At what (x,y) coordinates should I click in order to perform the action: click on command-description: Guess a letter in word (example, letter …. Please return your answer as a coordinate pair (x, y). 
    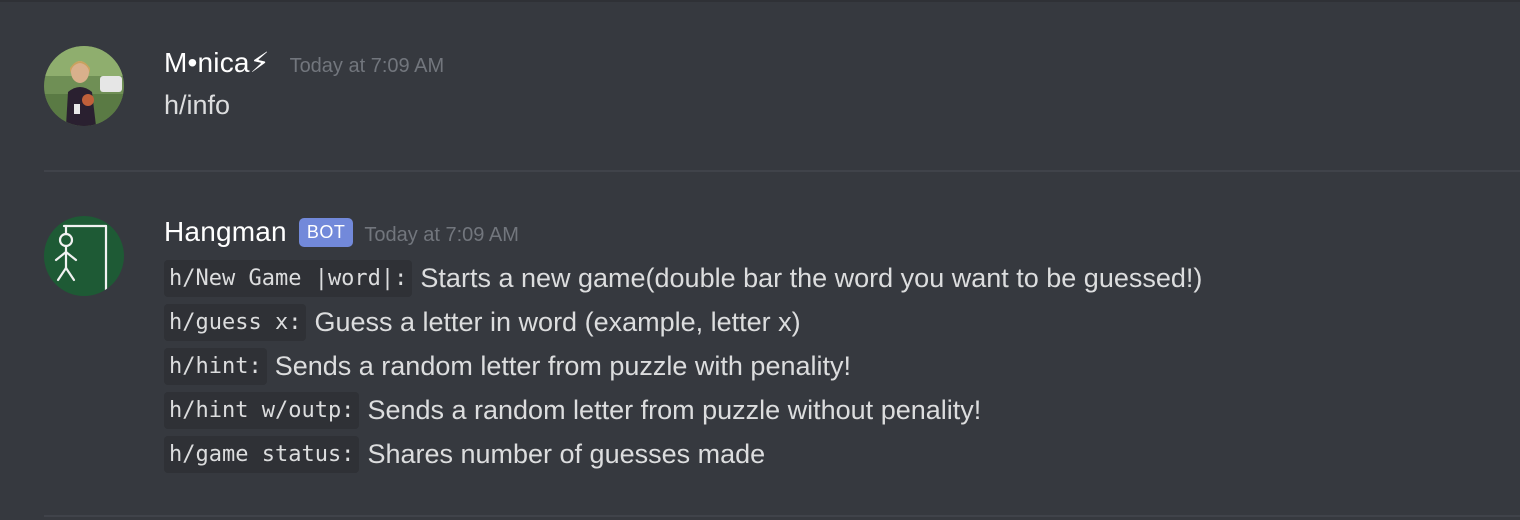
    Looking at the image, I should click on (557, 321).